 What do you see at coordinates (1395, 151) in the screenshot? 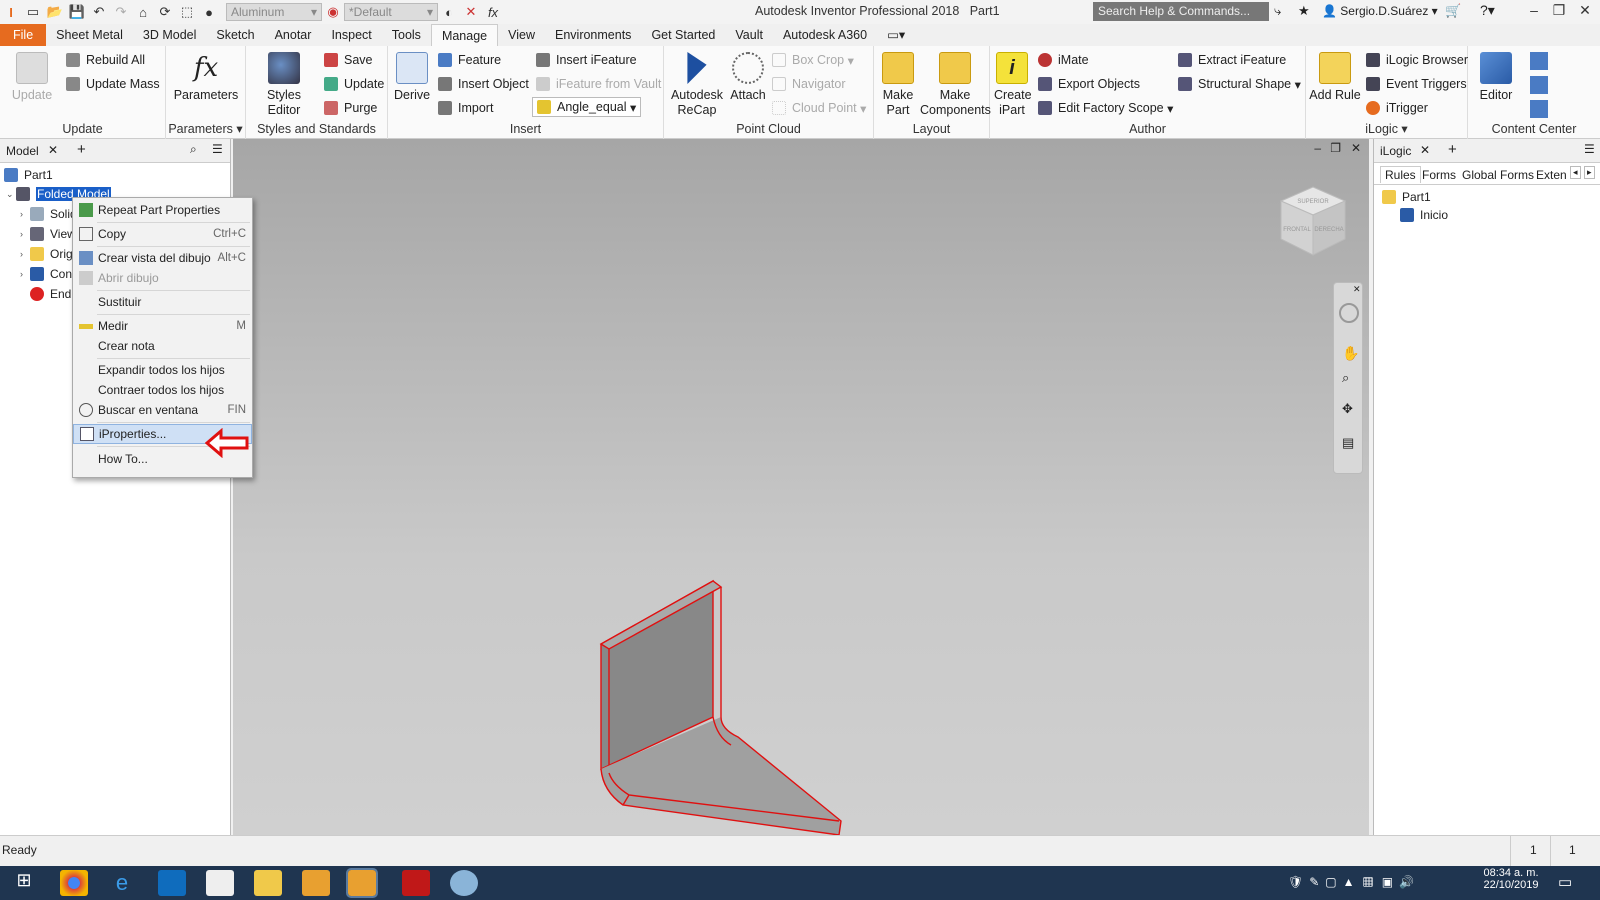
I see `ilogic-title: iLogic` at bounding box center [1395, 151].